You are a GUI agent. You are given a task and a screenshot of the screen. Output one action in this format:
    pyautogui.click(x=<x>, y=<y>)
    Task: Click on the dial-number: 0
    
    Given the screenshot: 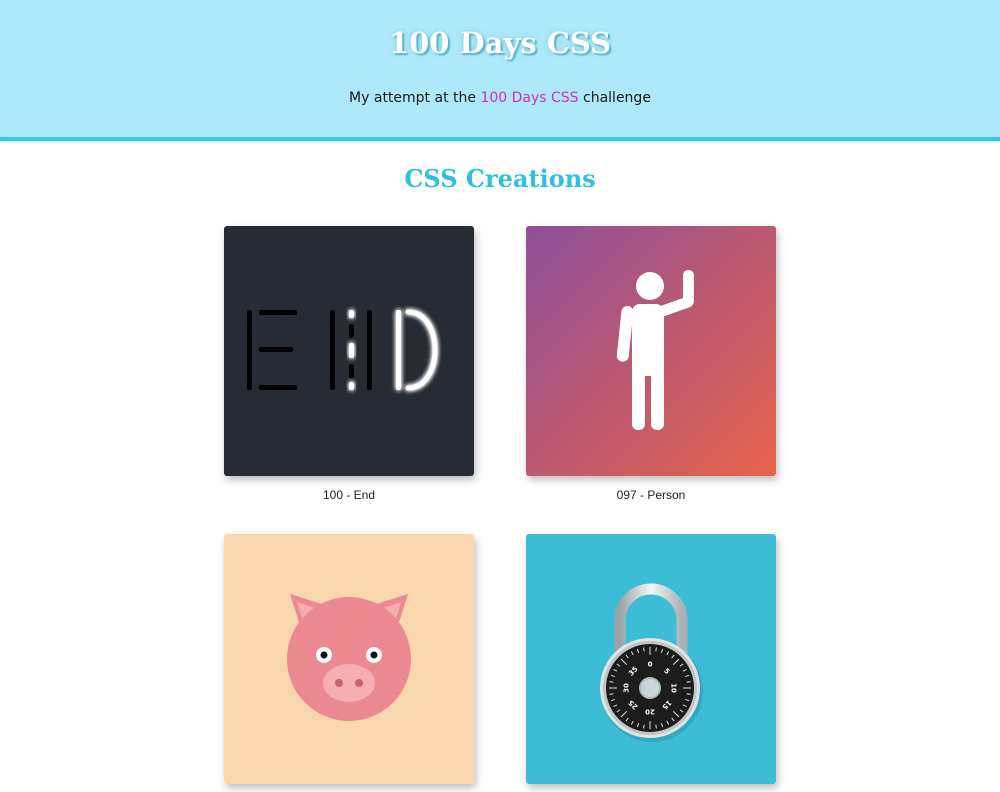 What is the action you would take?
    pyautogui.click(x=650, y=665)
    